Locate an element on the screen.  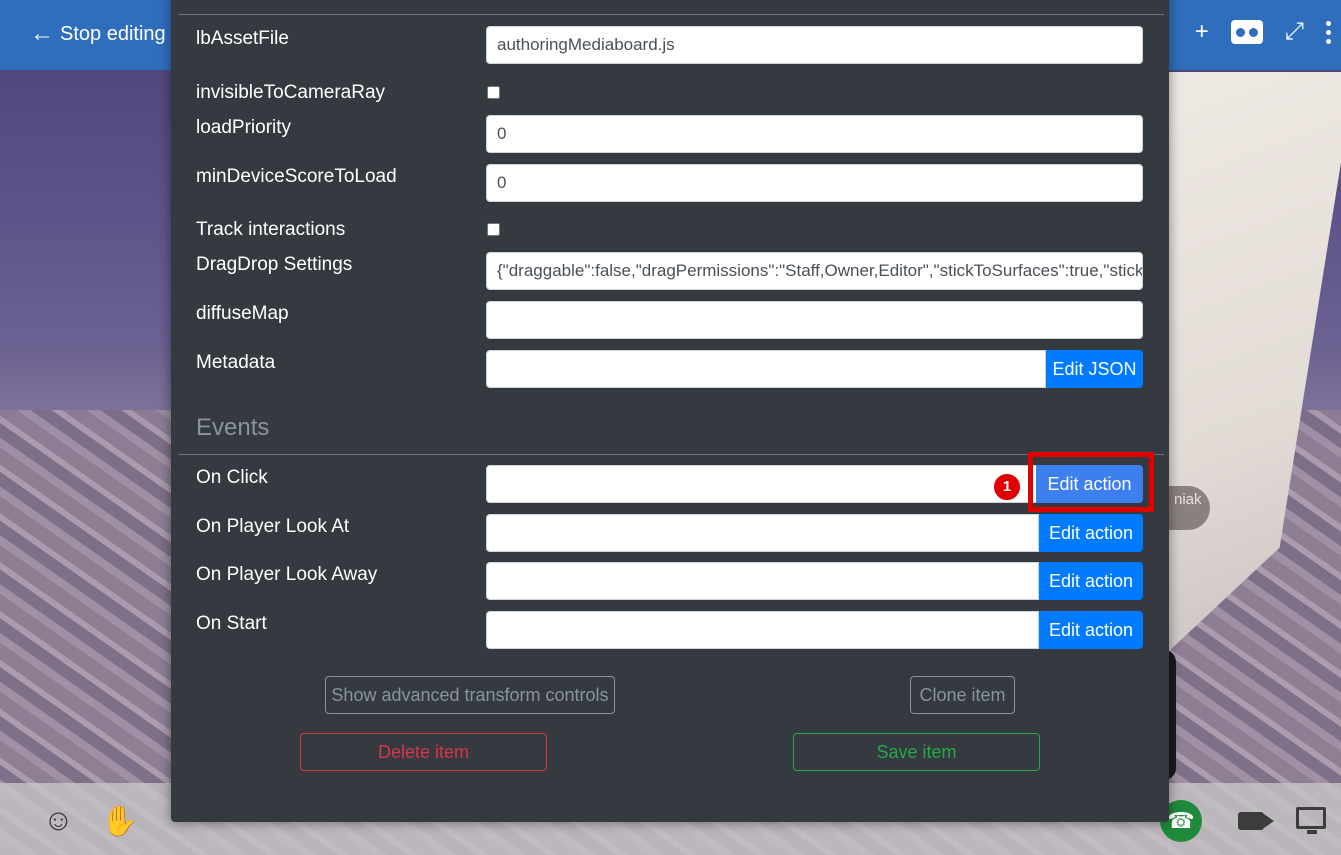
field-lbassetfile: lbAssetFile authoringMediaboard.js is located at coordinates (669, 45).